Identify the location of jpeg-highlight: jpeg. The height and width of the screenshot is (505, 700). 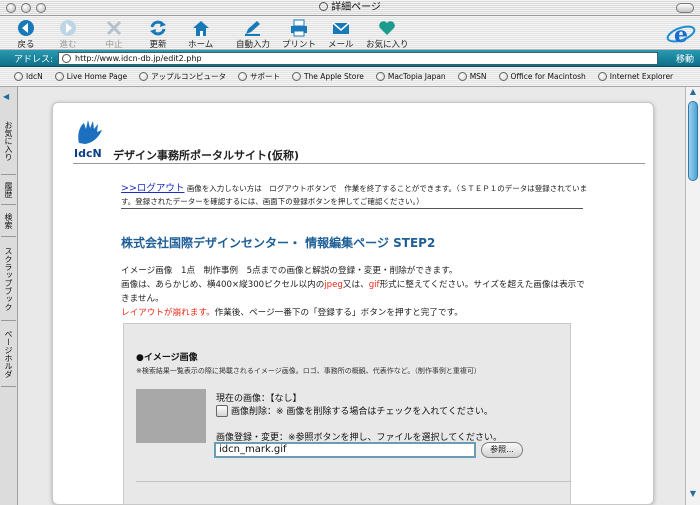
(333, 285).